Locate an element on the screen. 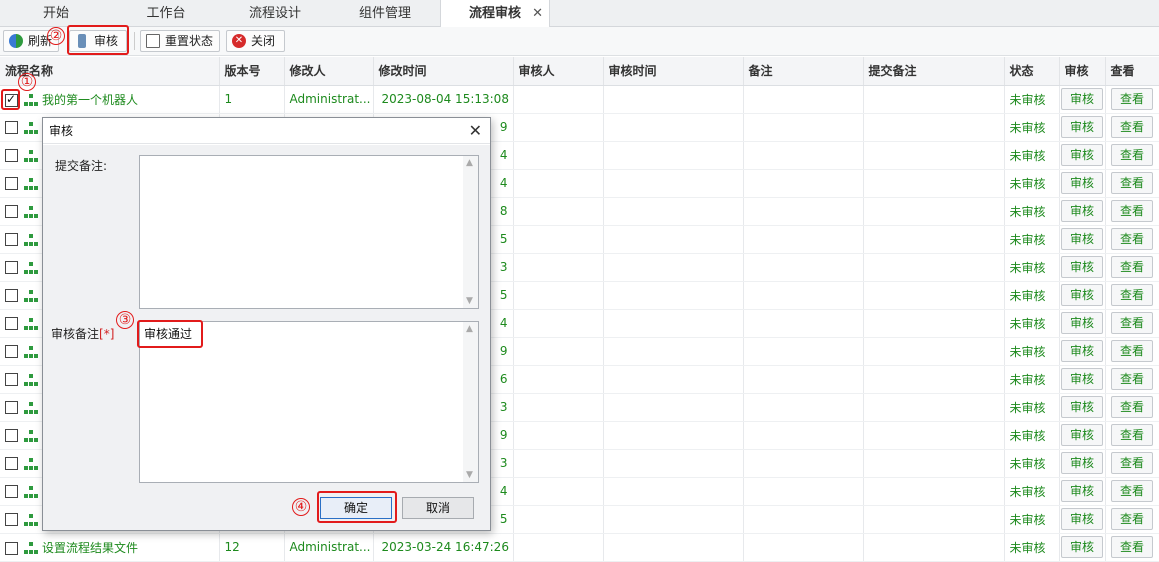 This screenshot has width=1159, height=562. col-audit-time: 审核时间 is located at coordinates (673, 71).